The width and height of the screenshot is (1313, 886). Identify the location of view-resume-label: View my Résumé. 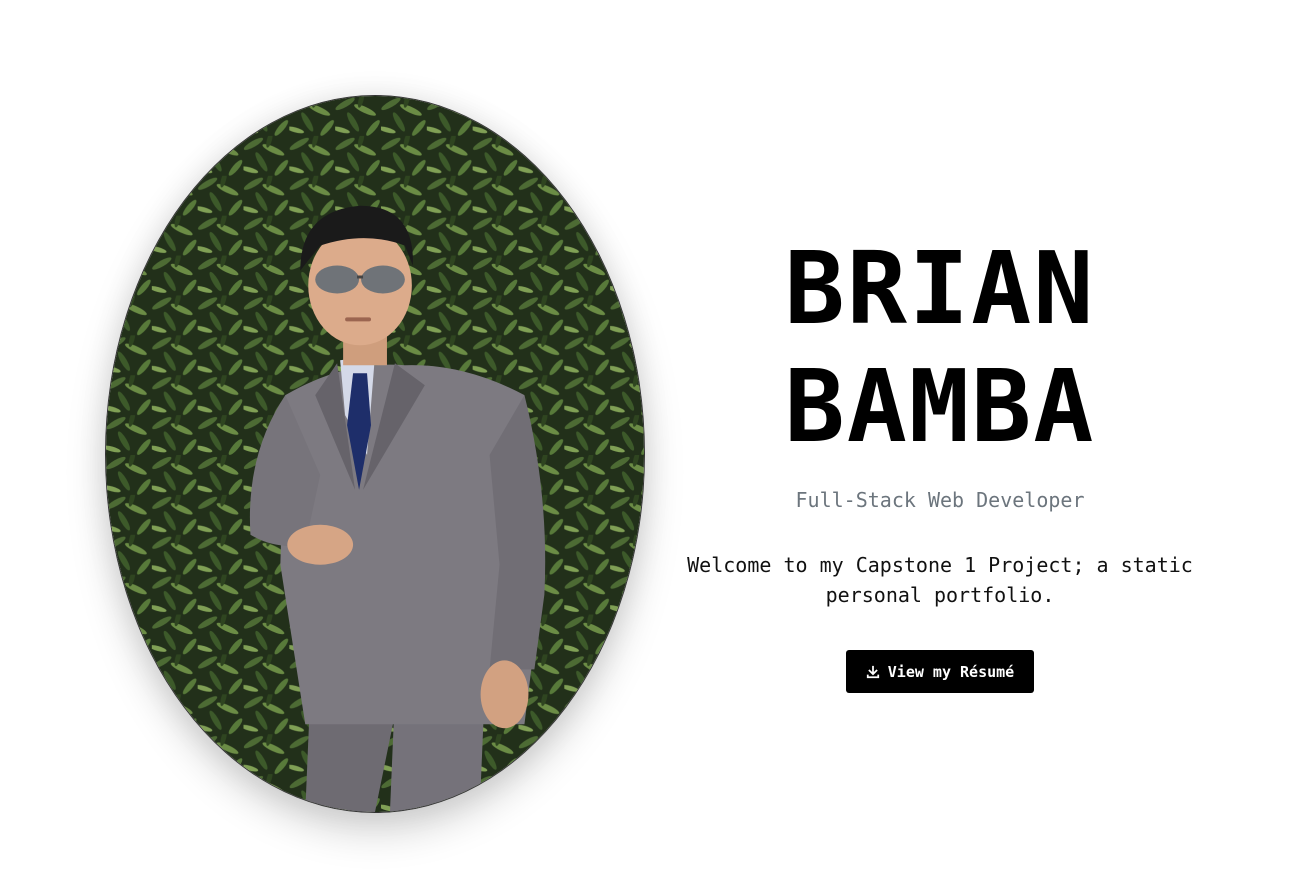
(951, 671).